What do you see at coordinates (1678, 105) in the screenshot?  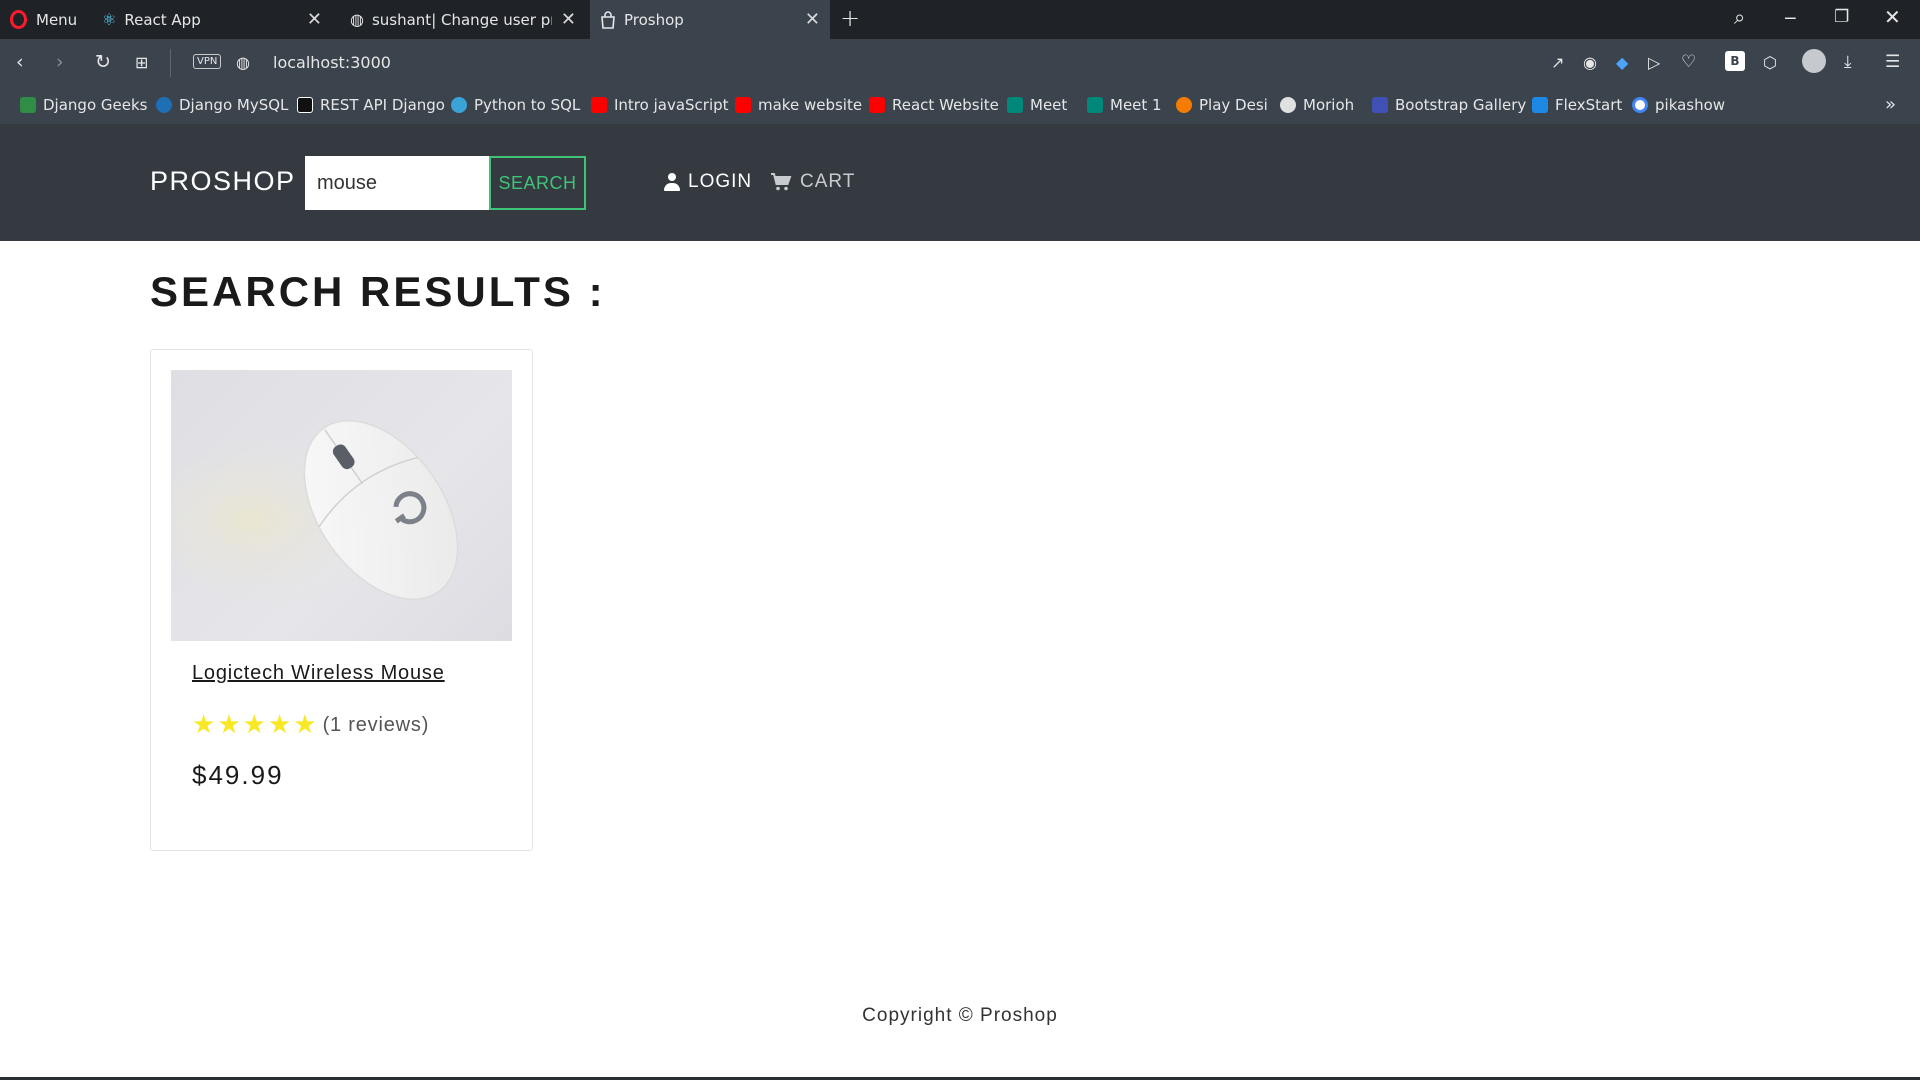 I see `bookmark-pikashow: pikashow` at bounding box center [1678, 105].